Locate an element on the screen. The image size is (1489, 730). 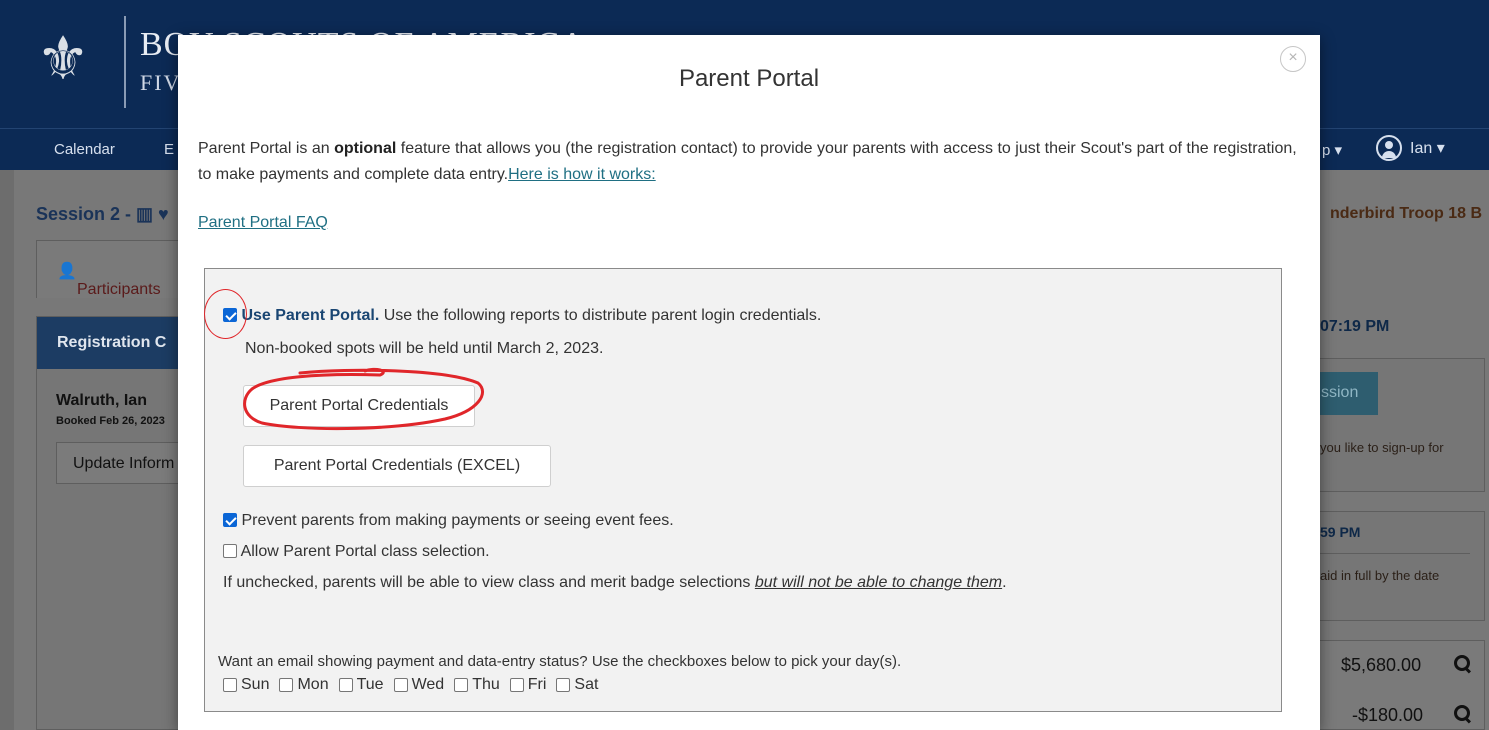
day-sat: Sat is located at coordinates (577, 685).